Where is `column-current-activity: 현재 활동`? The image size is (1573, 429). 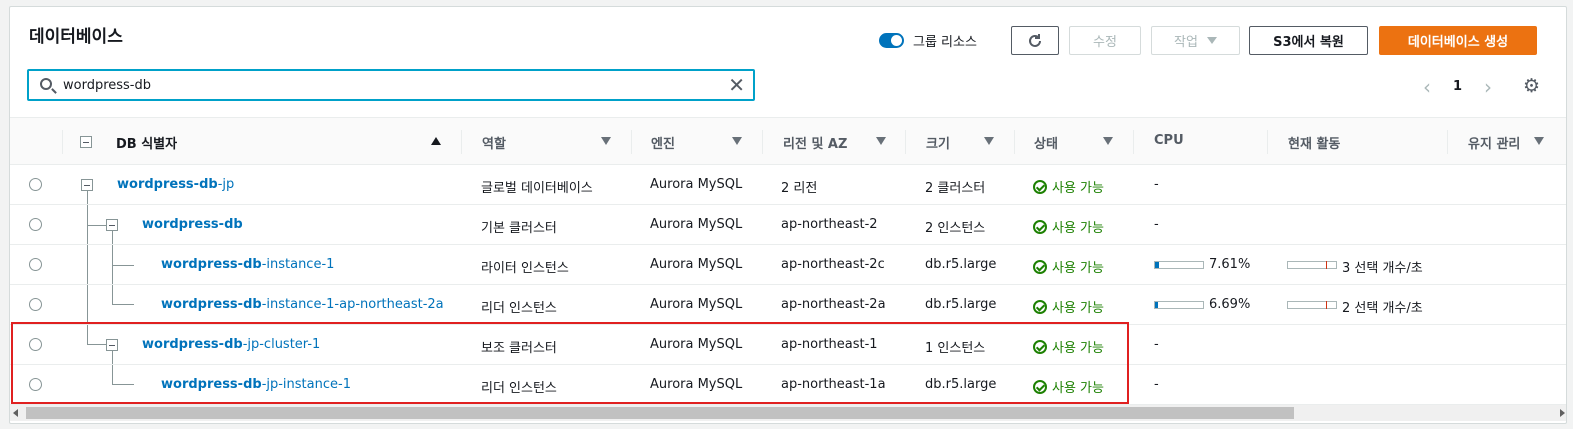 column-current-activity: 현재 활동 is located at coordinates (1314, 142).